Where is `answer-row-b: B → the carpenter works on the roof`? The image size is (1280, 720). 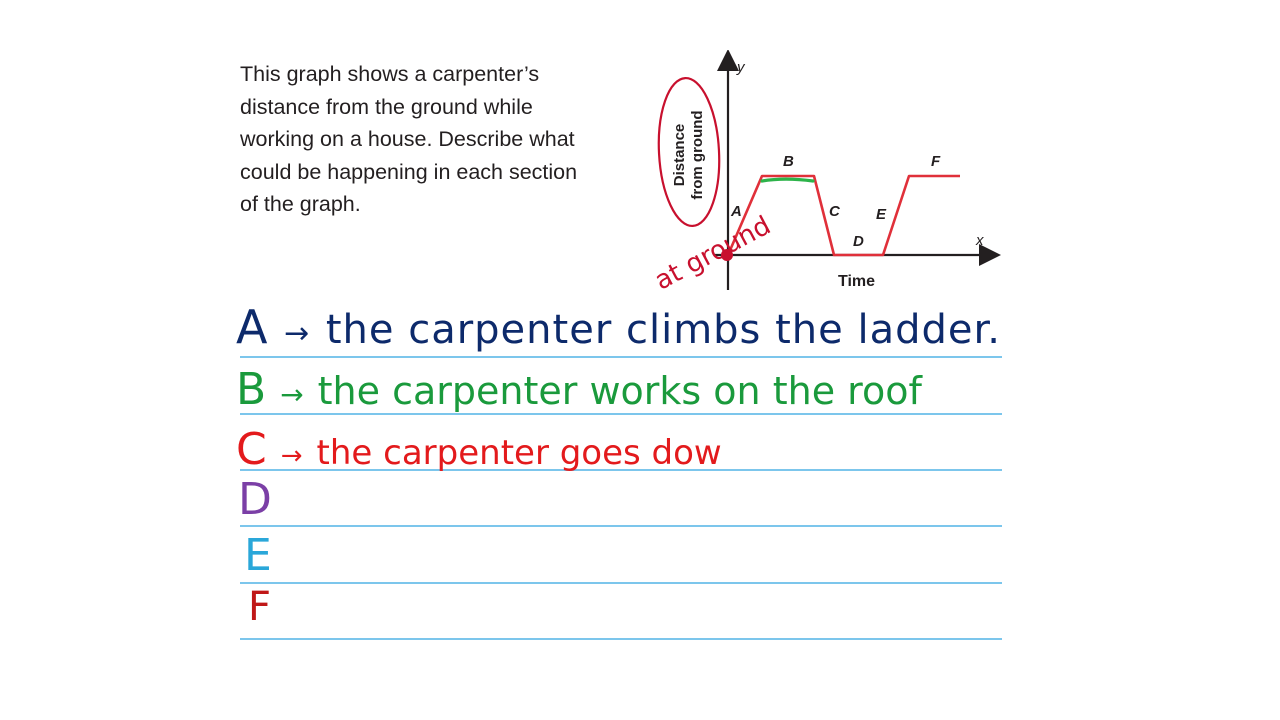
answer-row-b: B → the carpenter works on the roof is located at coordinates (579, 389).